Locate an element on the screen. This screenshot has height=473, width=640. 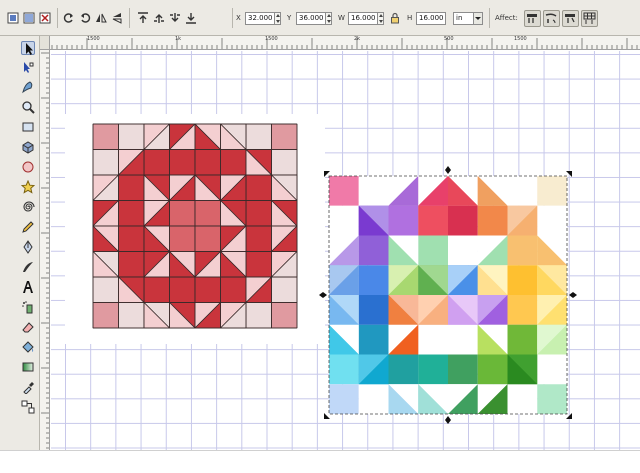
eraser-tool is located at coordinates (28, 327).